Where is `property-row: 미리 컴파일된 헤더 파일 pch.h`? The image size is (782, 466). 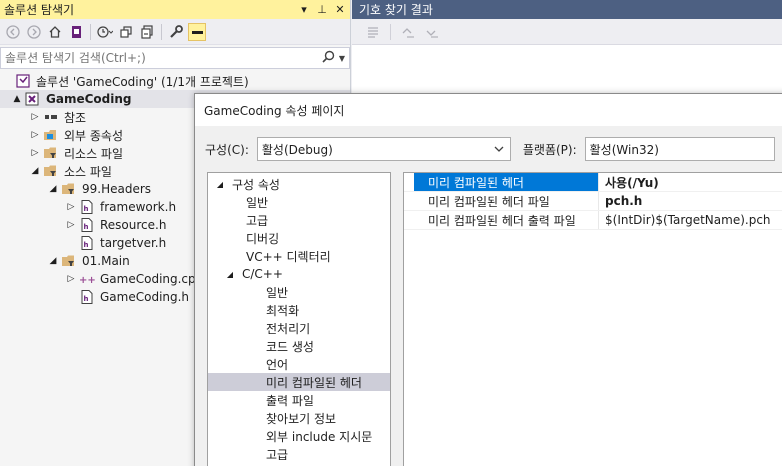
property-row: 미리 컴파일된 헤더 파일 pch.h is located at coordinates (593, 201).